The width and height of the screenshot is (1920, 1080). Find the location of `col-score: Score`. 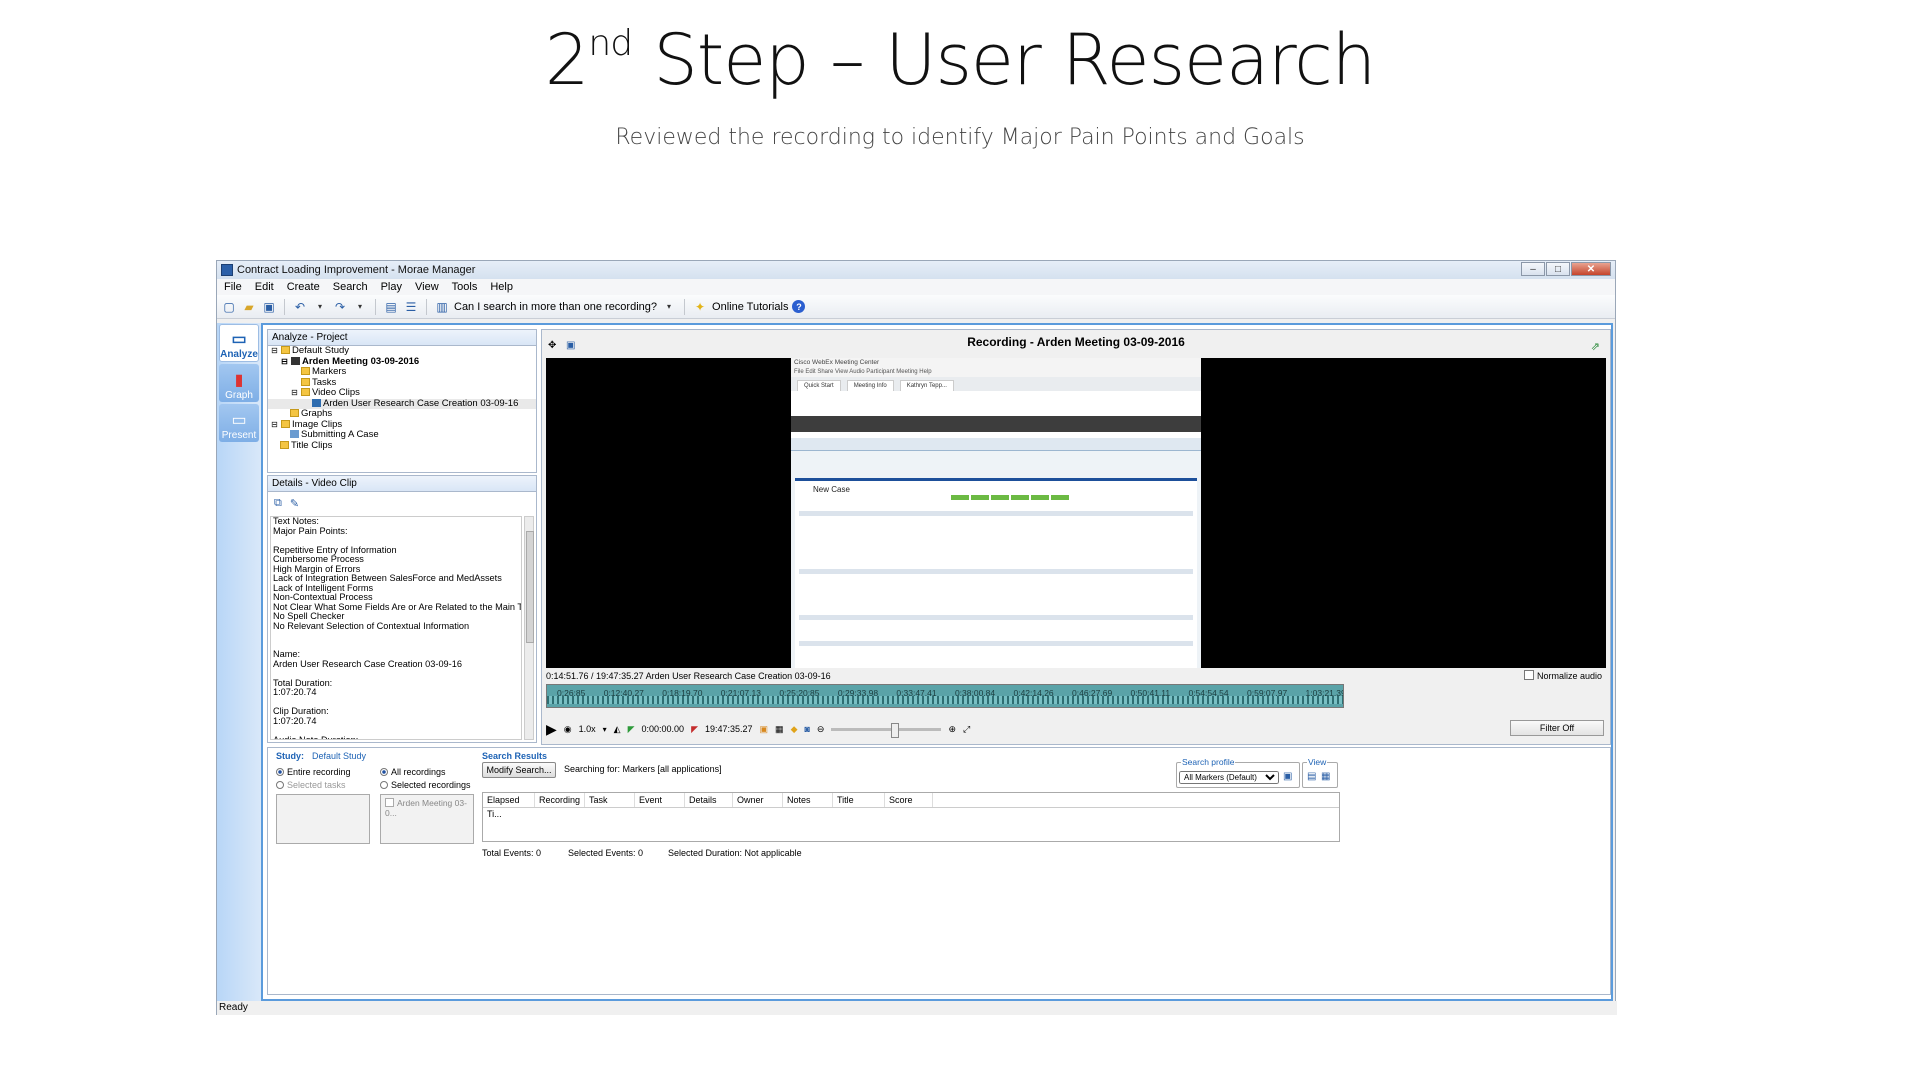

col-score: Score is located at coordinates (909, 800).